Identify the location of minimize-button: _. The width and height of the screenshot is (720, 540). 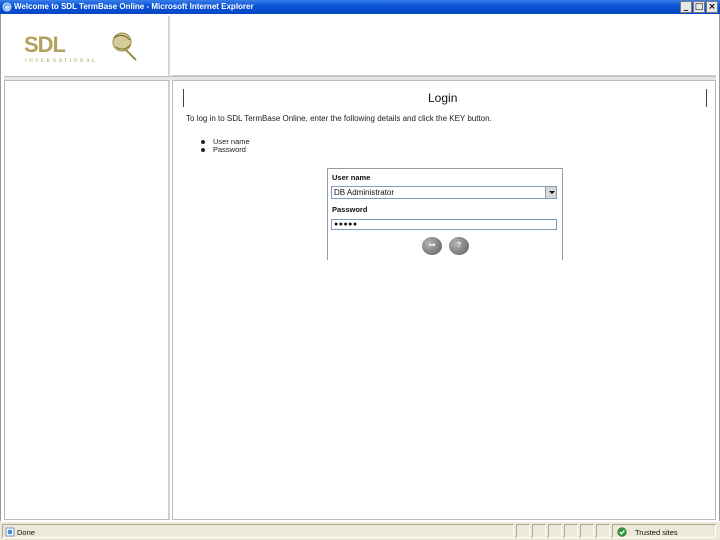
(686, 7).